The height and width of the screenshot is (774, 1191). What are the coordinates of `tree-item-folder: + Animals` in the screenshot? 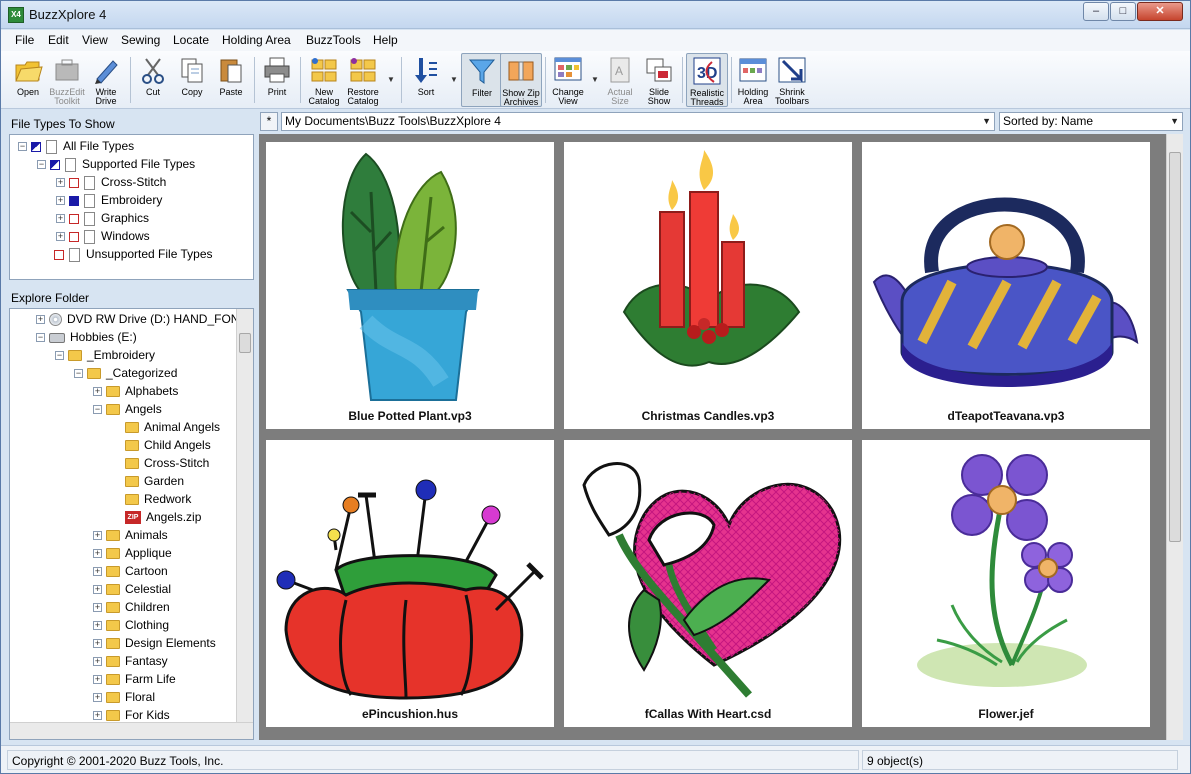 It's located at (130, 535).